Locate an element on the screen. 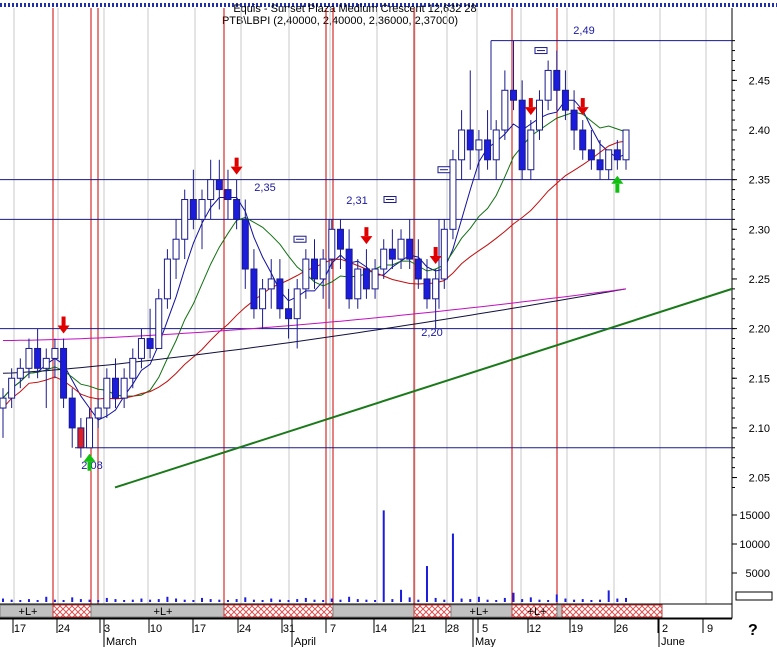 Image resolution: width=777 pixels, height=647 pixels. price-tick-label: 2.30 is located at coordinates (759, 230).